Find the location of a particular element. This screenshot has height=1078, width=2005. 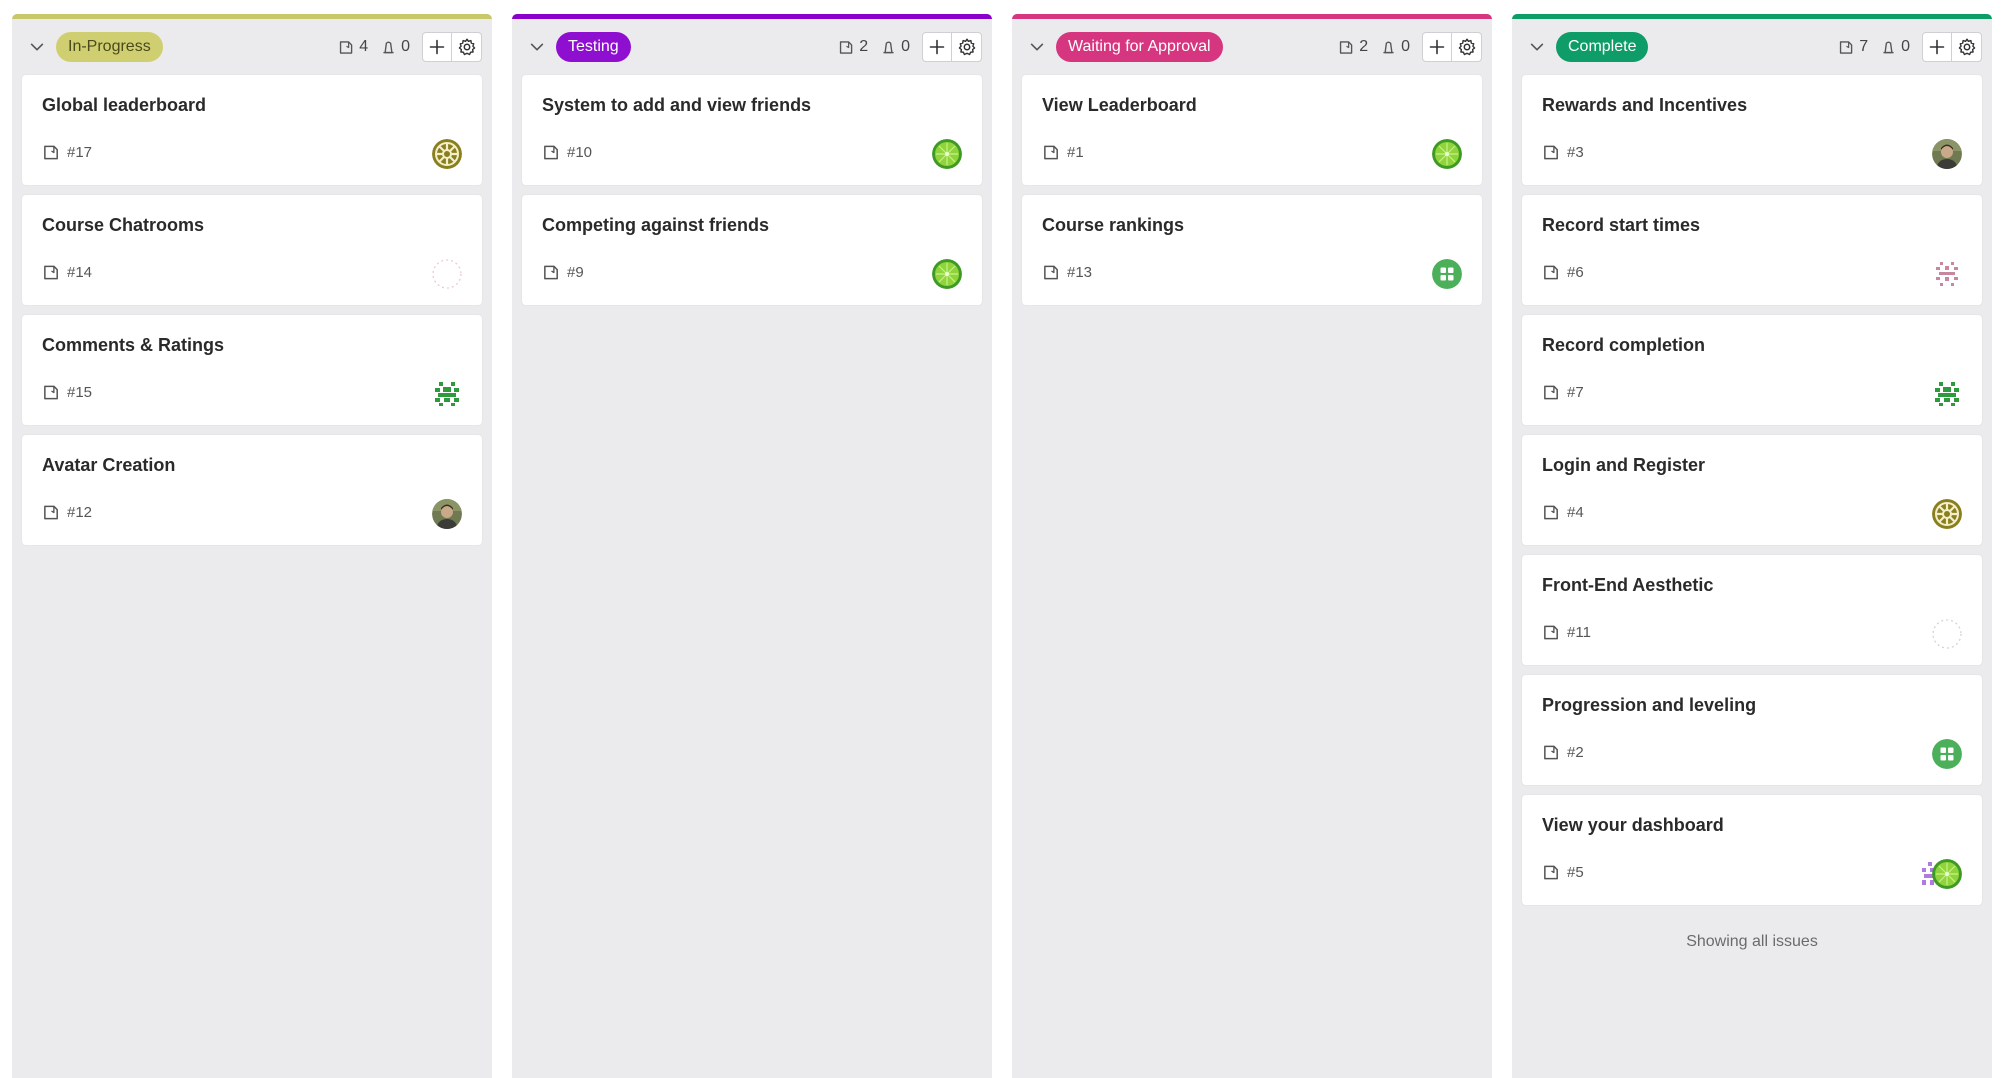

issue-card: Record completion #7 is located at coordinates (1752, 370).